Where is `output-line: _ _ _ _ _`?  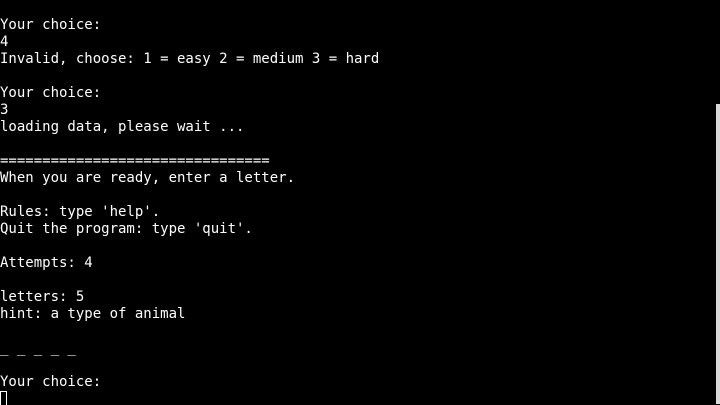 output-line: _ _ _ _ _ is located at coordinates (38, 348).